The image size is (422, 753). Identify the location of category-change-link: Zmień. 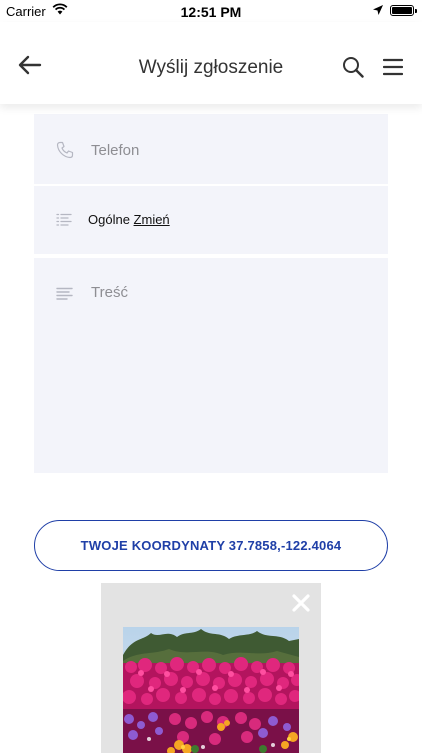
(152, 219).